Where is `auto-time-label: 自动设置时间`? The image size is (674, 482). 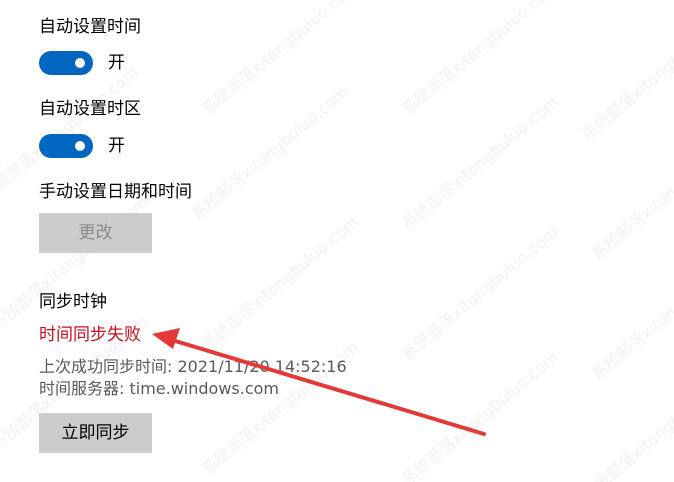 auto-time-label: 自动设置时间 is located at coordinates (90, 27).